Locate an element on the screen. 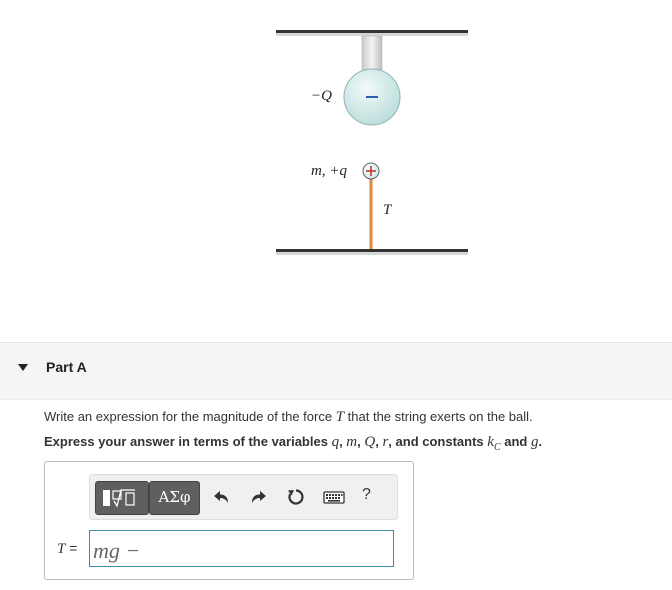  upper-ball-label: −Q is located at coordinates (321, 96).